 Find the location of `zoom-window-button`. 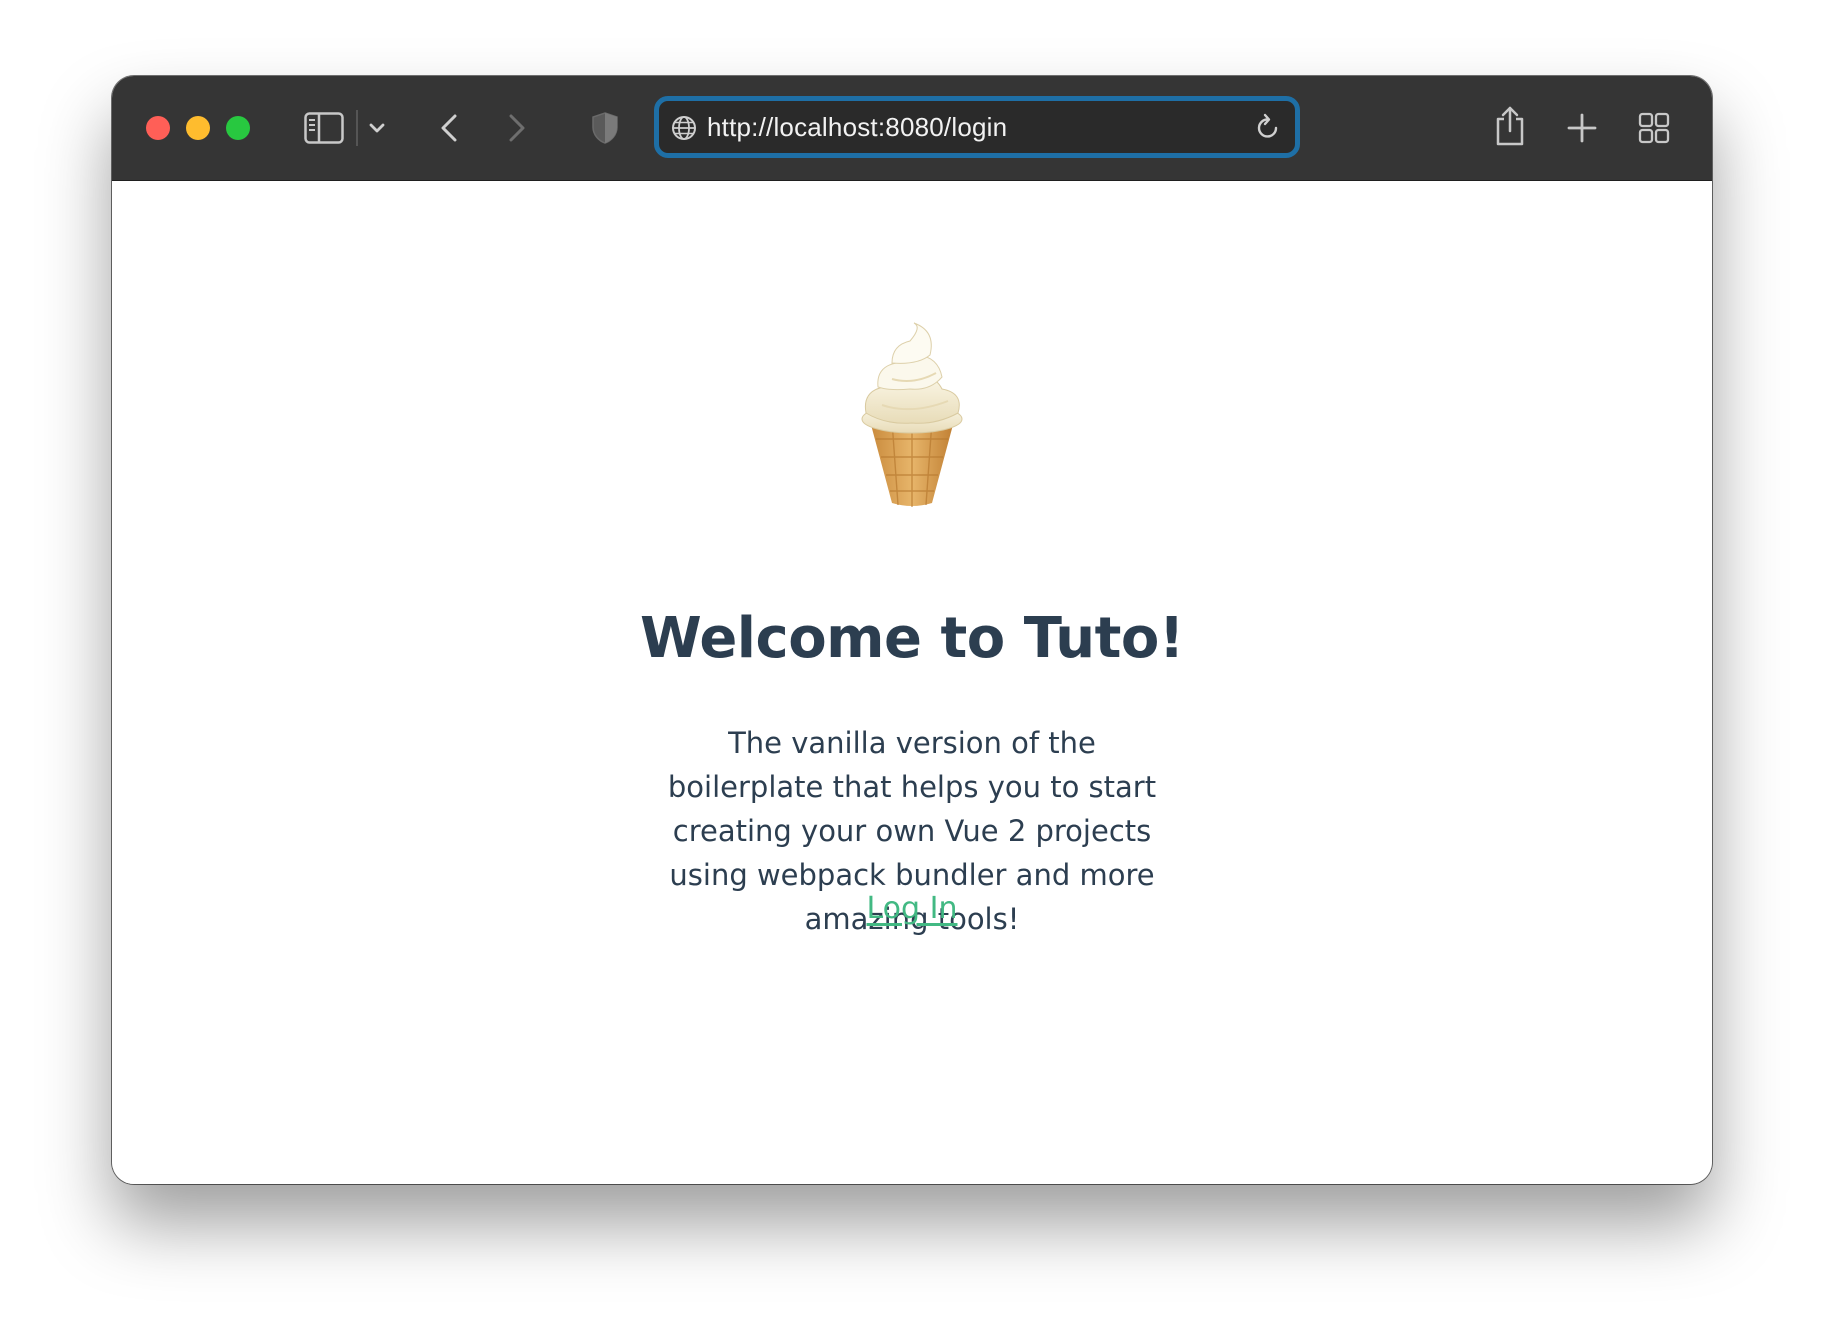

zoom-window-button is located at coordinates (238, 128).